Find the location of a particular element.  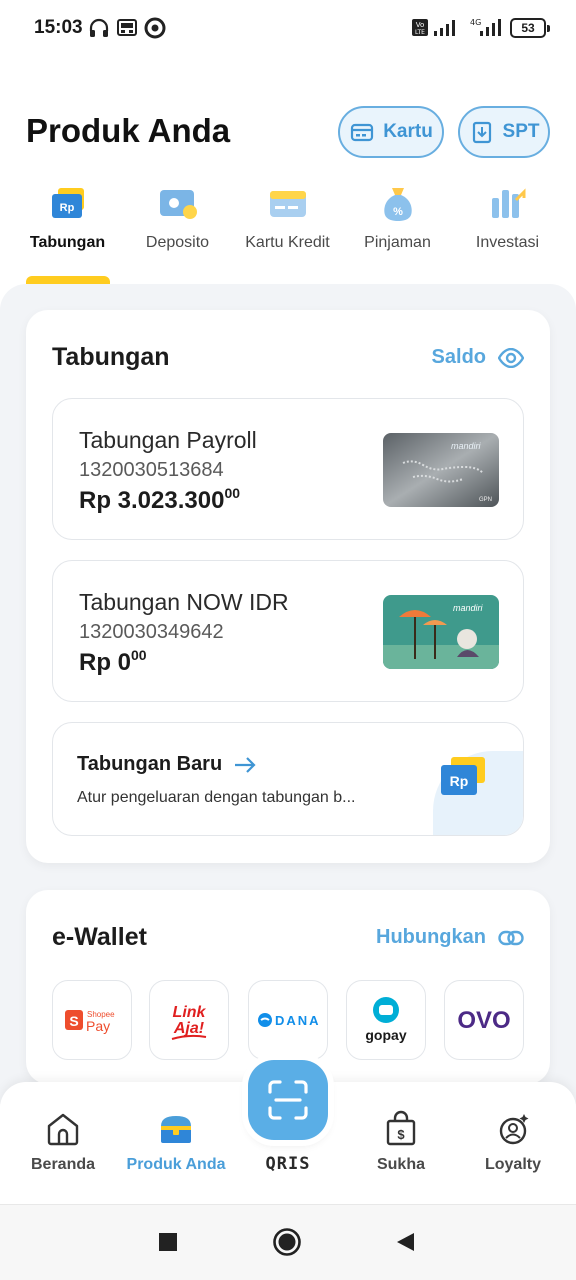

nav-loyalty: Loyalty is located at coordinates (513, 1142).